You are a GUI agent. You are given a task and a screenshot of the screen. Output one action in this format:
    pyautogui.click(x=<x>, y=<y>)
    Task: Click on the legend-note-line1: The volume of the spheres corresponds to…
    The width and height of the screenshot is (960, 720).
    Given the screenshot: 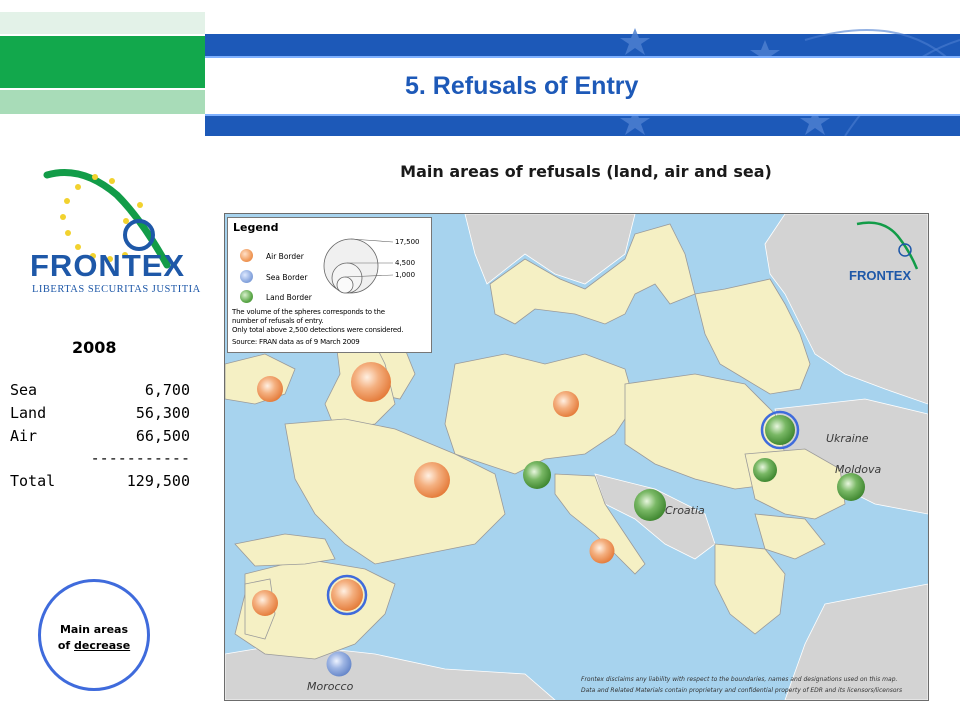 What is the action you would take?
    pyautogui.click(x=308, y=312)
    